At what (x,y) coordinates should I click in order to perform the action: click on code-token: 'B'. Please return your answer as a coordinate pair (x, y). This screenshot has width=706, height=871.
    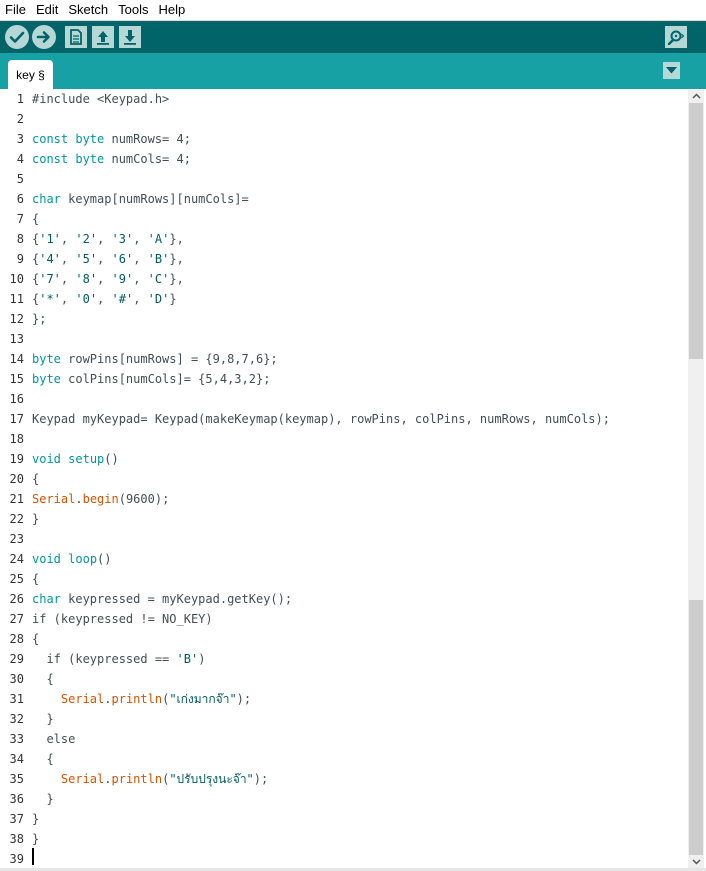
    Looking at the image, I should click on (158, 259).